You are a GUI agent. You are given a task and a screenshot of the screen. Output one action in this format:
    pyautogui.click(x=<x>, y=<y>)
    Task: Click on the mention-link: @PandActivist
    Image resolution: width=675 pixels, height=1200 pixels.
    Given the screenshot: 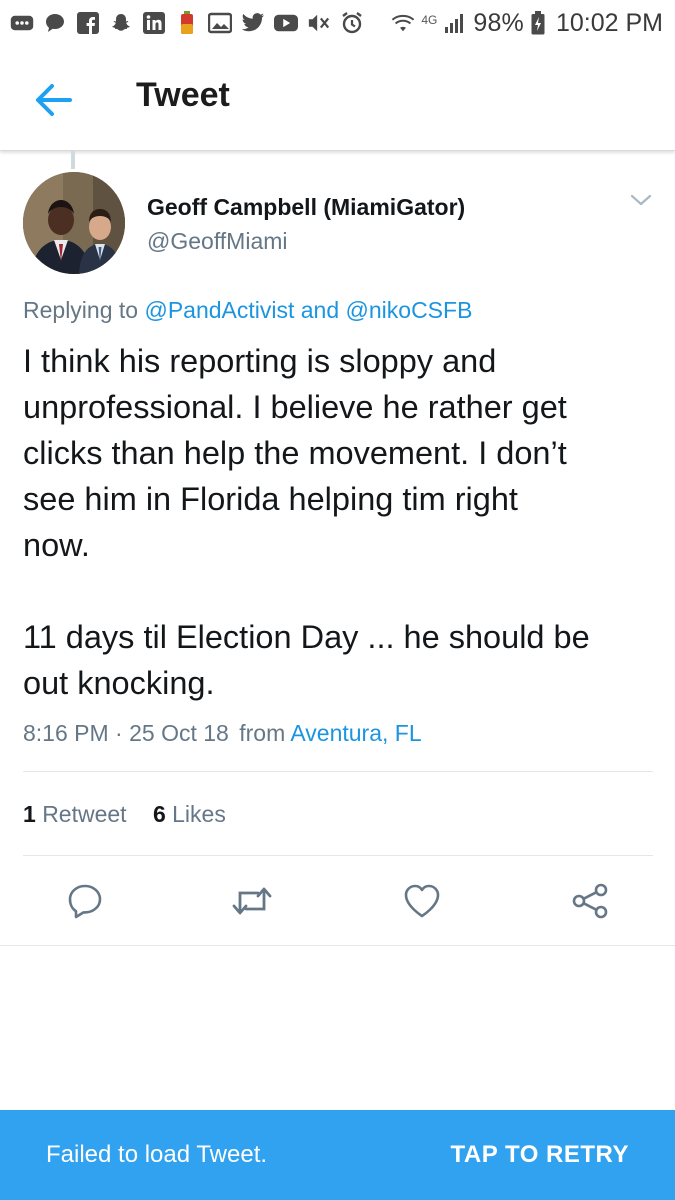 What is the action you would take?
    pyautogui.click(x=219, y=310)
    